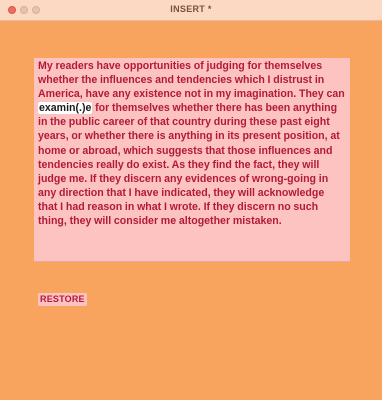 The width and height of the screenshot is (382, 400). Describe the element at coordinates (62, 299) in the screenshot. I see `restore-button: RESTORE` at that location.